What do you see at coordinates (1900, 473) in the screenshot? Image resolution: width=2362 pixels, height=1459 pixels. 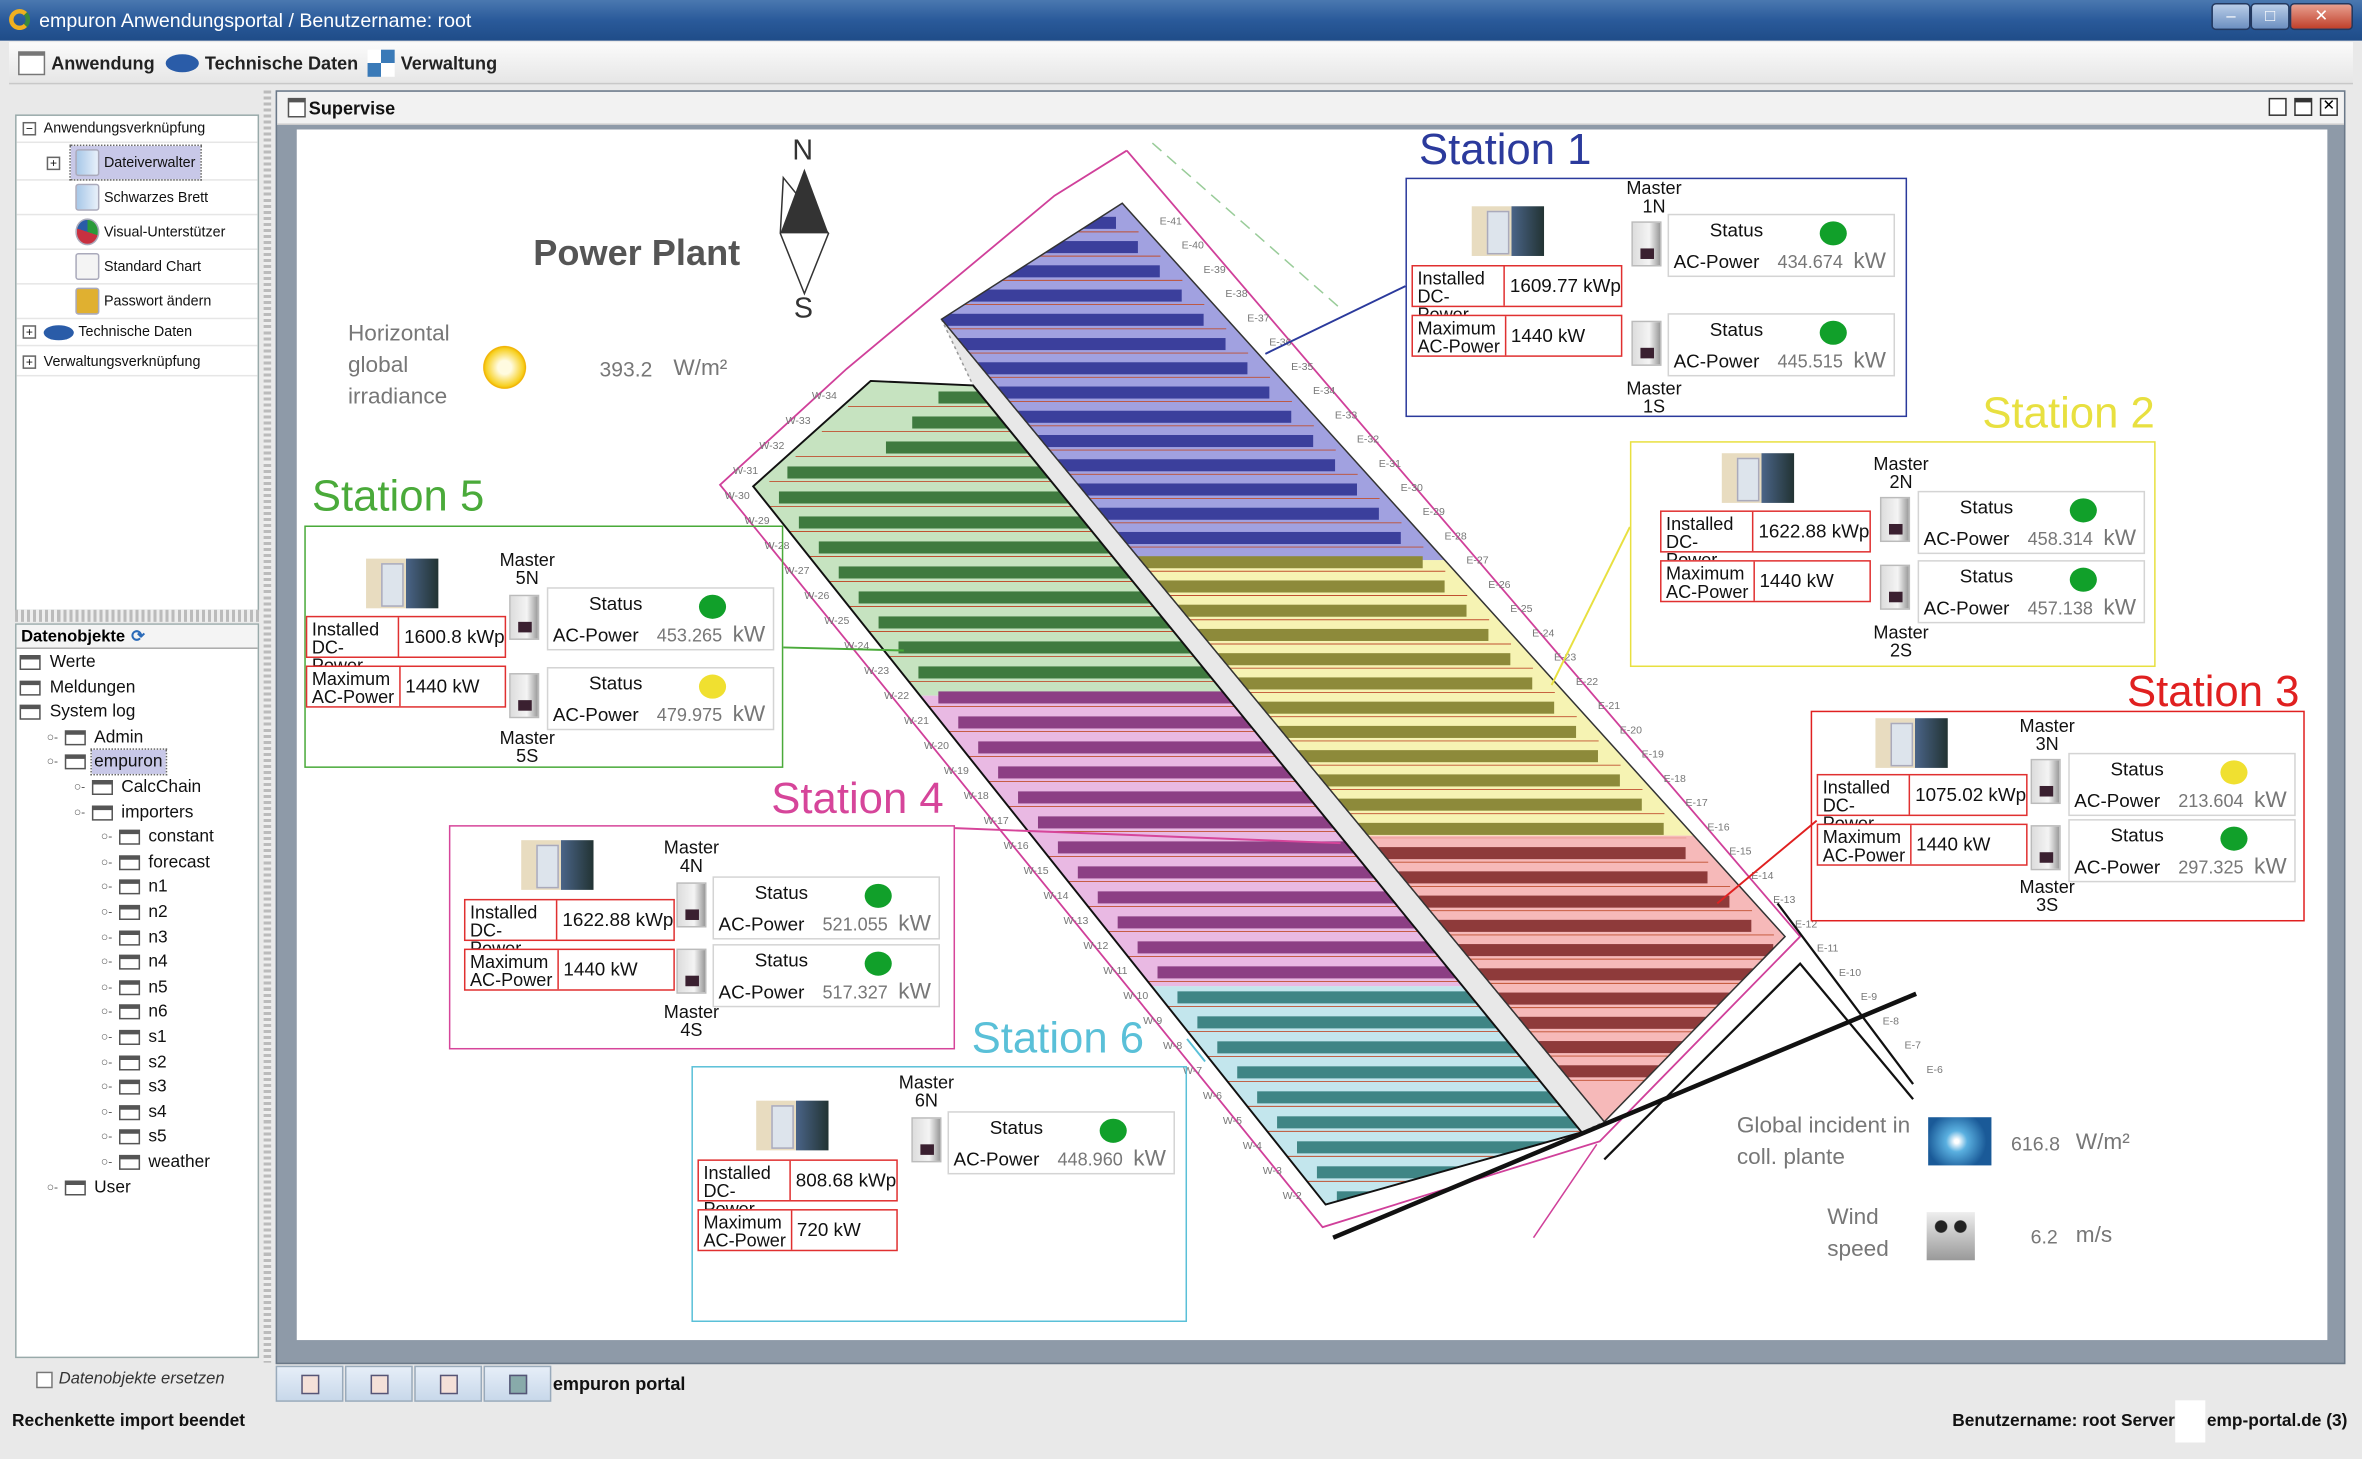 I see `master-label: Master 2N` at bounding box center [1900, 473].